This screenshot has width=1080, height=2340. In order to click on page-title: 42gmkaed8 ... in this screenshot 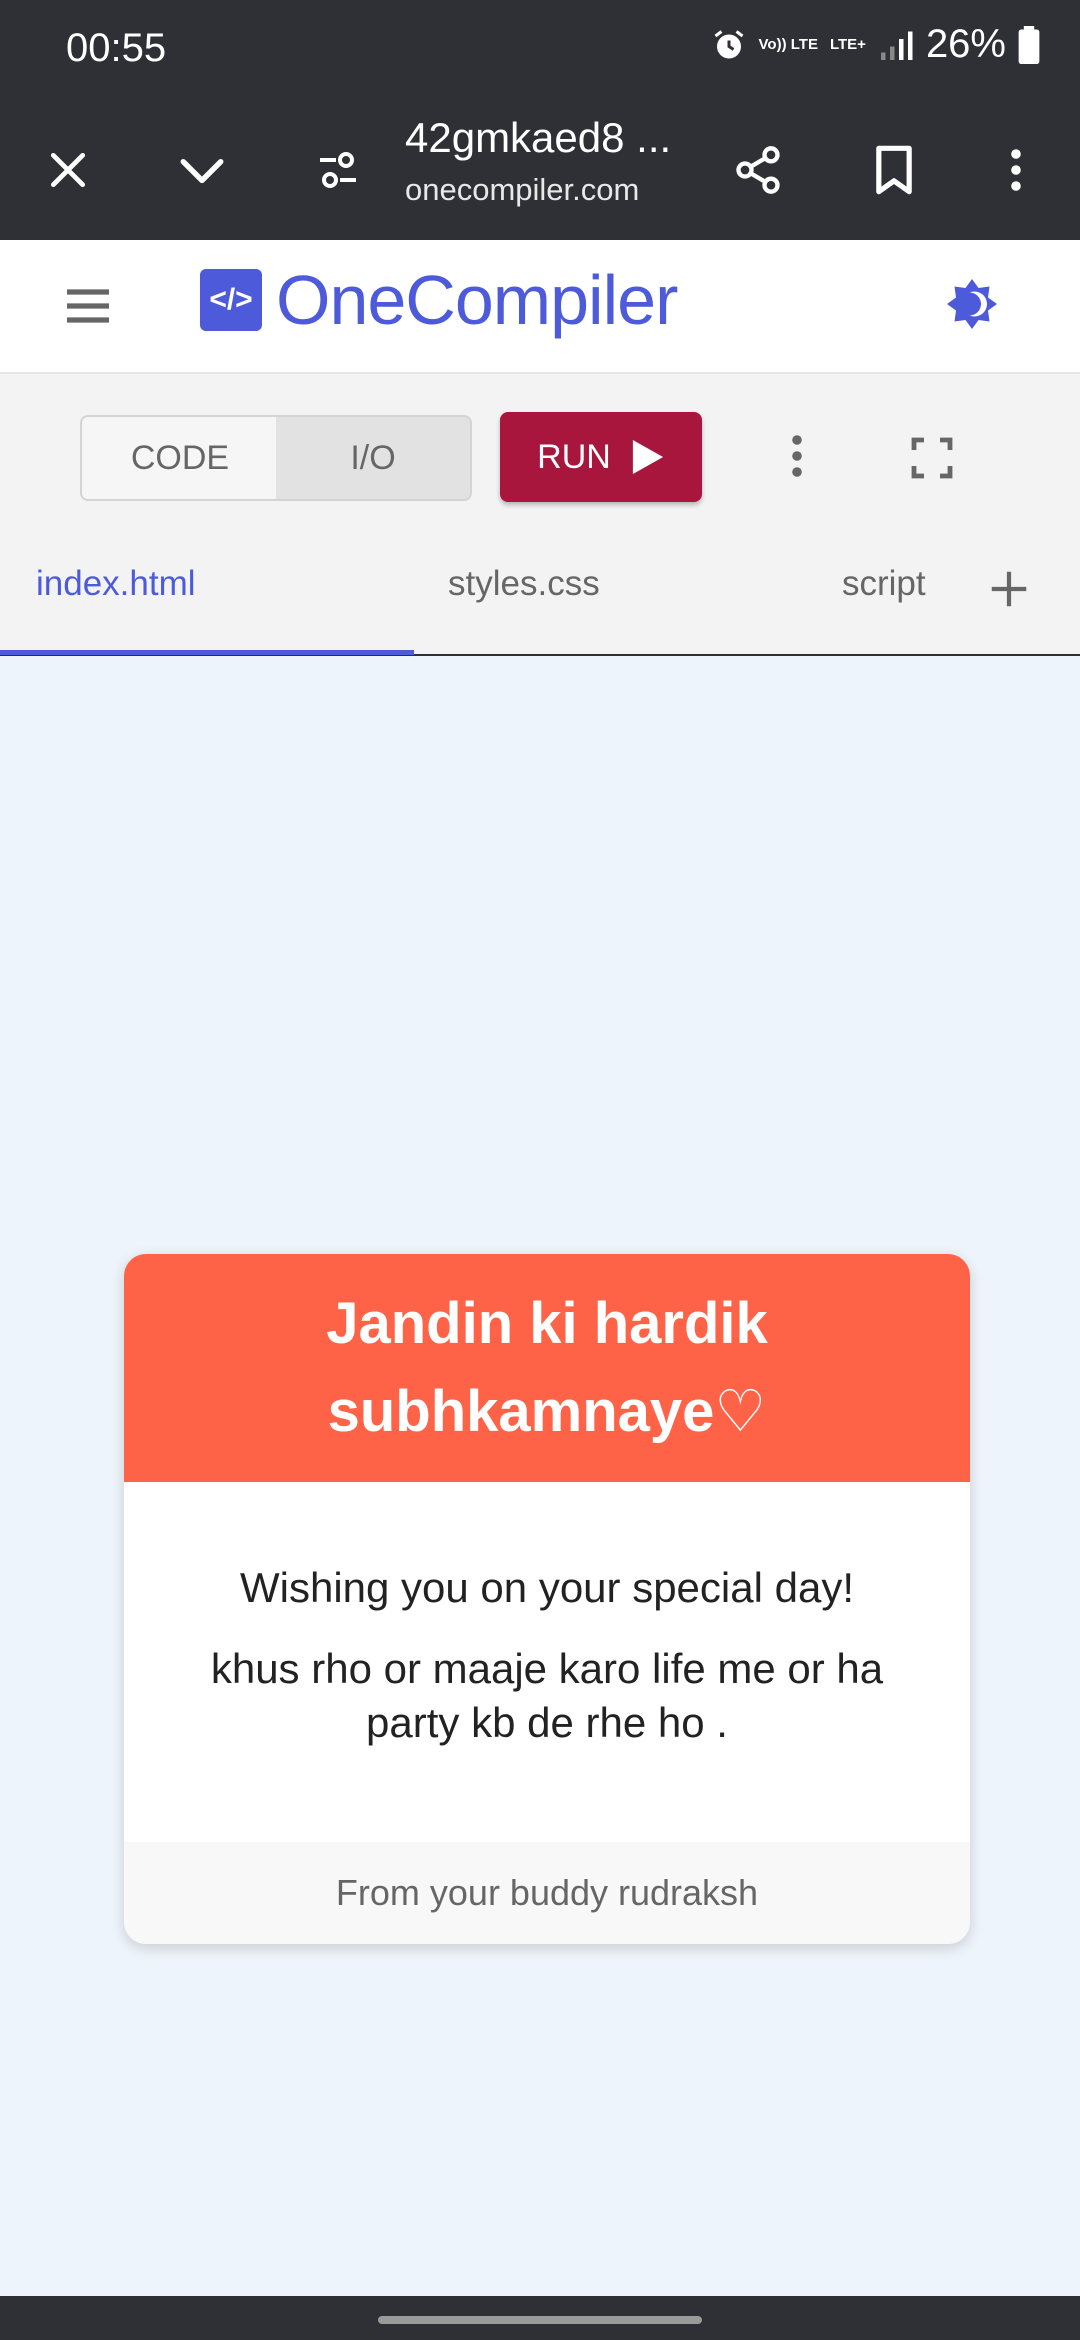, I will do `click(538, 138)`.